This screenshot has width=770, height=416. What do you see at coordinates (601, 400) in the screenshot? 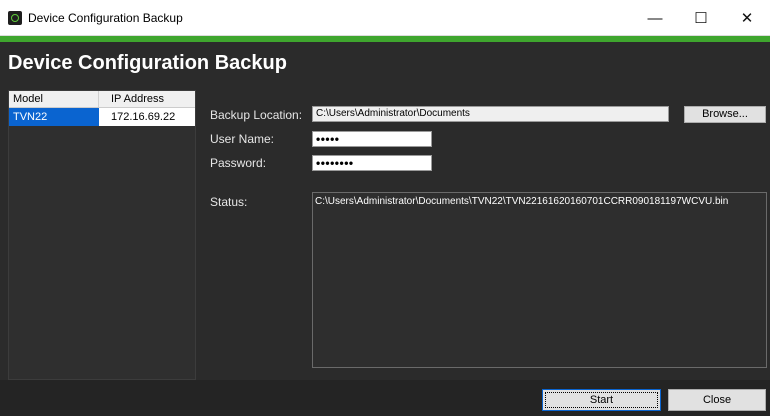
I see `start-button: Start` at bounding box center [601, 400].